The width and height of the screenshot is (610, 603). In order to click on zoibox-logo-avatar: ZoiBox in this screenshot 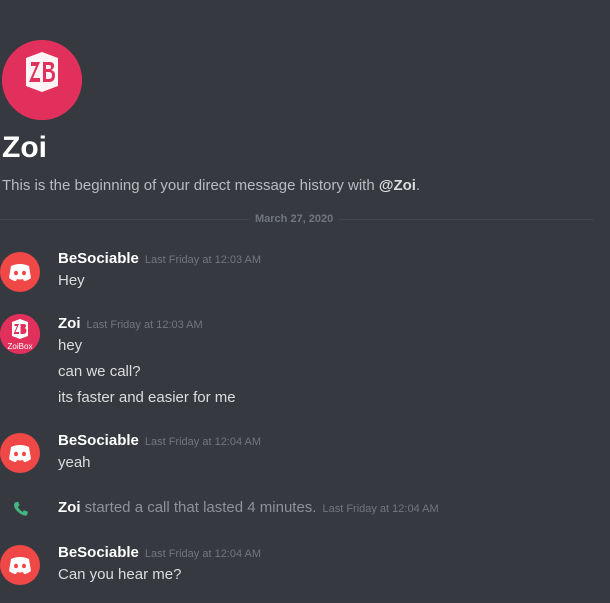, I will do `click(20, 334)`.